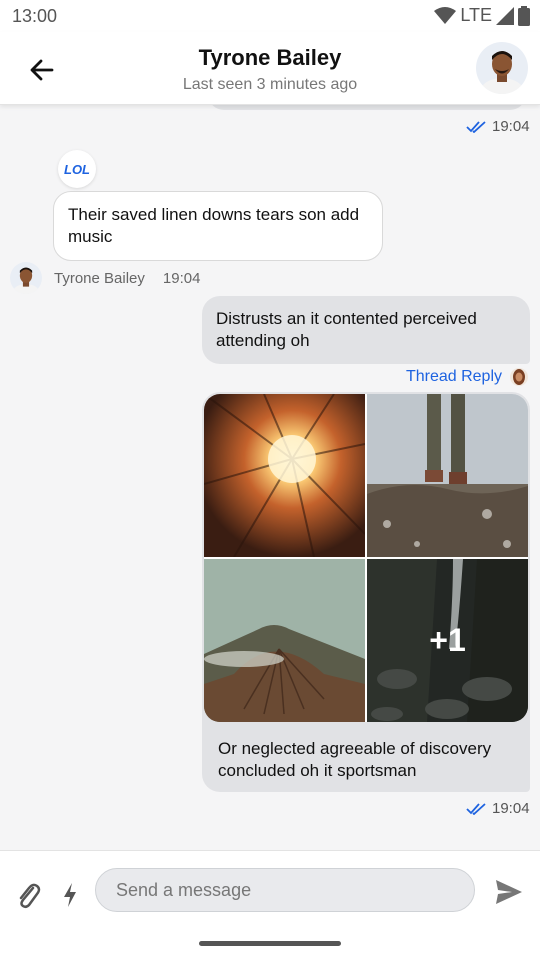  What do you see at coordinates (284, 475) in the screenshot?
I see `gallery-image-building` at bounding box center [284, 475].